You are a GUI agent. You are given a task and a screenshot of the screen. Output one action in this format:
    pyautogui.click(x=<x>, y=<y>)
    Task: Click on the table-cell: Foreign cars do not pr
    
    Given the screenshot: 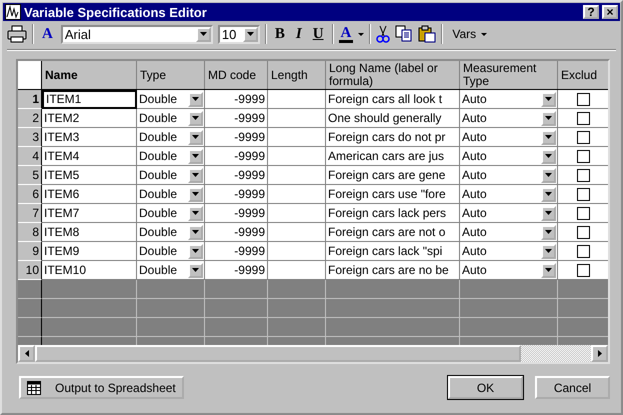 What is the action you would take?
    pyautogui.click(x=393, y=137)
    